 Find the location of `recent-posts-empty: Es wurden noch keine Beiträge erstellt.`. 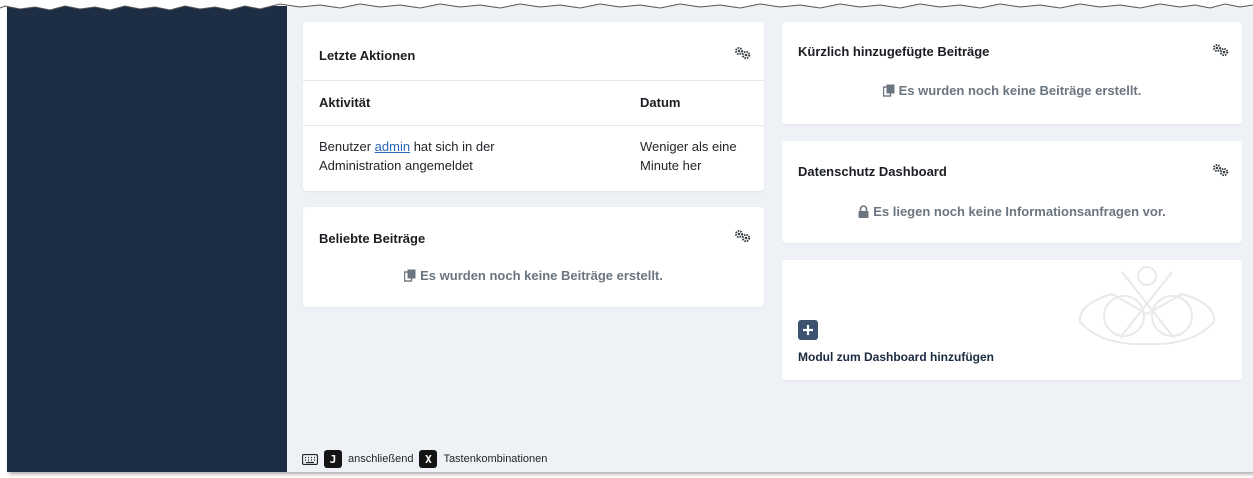

recent-posts-empty: Es wurden noch keine Beiträge erstellt. is located at coordinates (1012, 90).